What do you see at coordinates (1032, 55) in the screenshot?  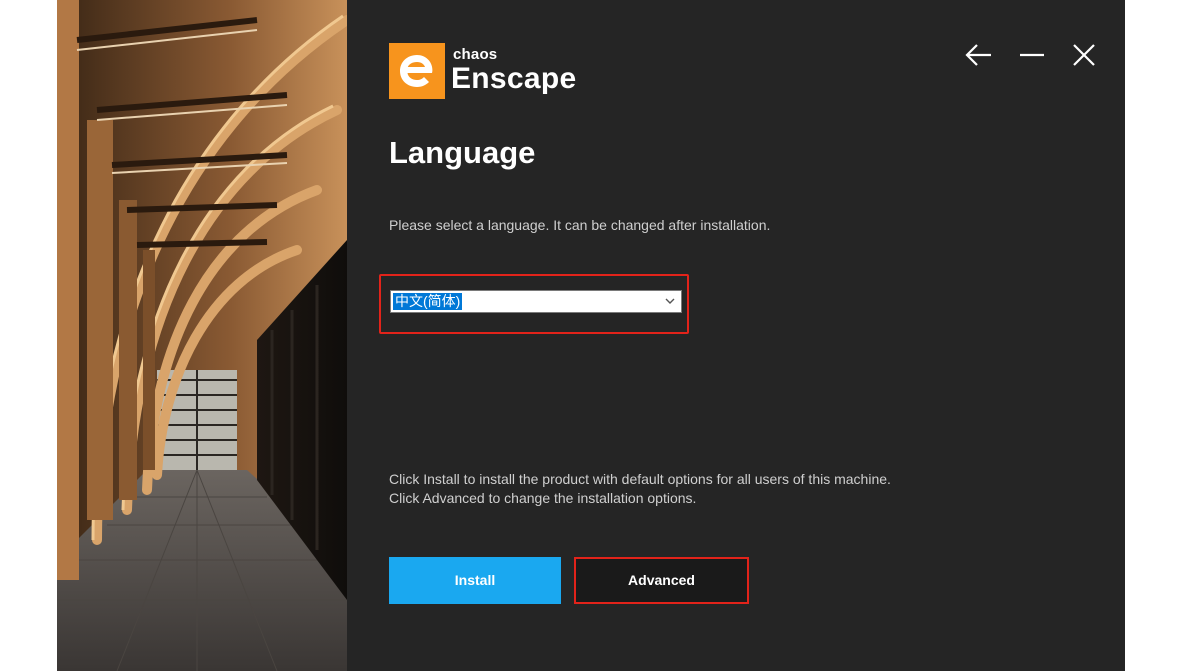 I see `minimize-icon` at bounding box center [1032, 55].